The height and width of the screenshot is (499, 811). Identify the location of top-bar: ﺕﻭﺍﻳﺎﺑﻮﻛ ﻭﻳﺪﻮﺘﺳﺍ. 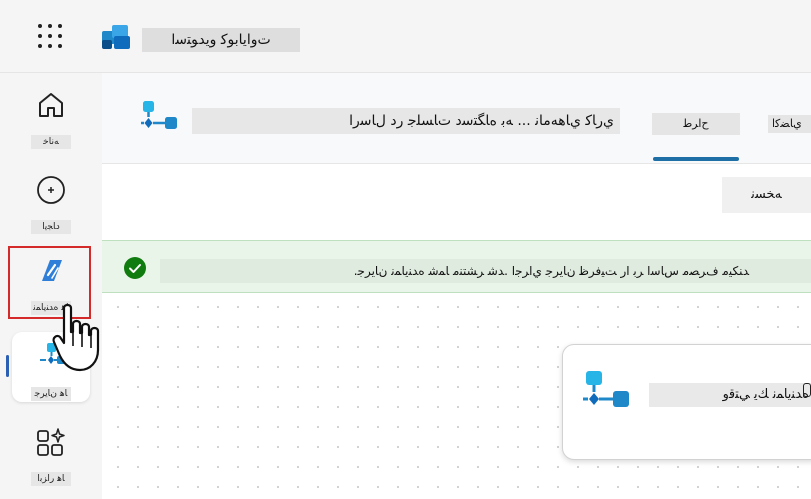
(405, 36).